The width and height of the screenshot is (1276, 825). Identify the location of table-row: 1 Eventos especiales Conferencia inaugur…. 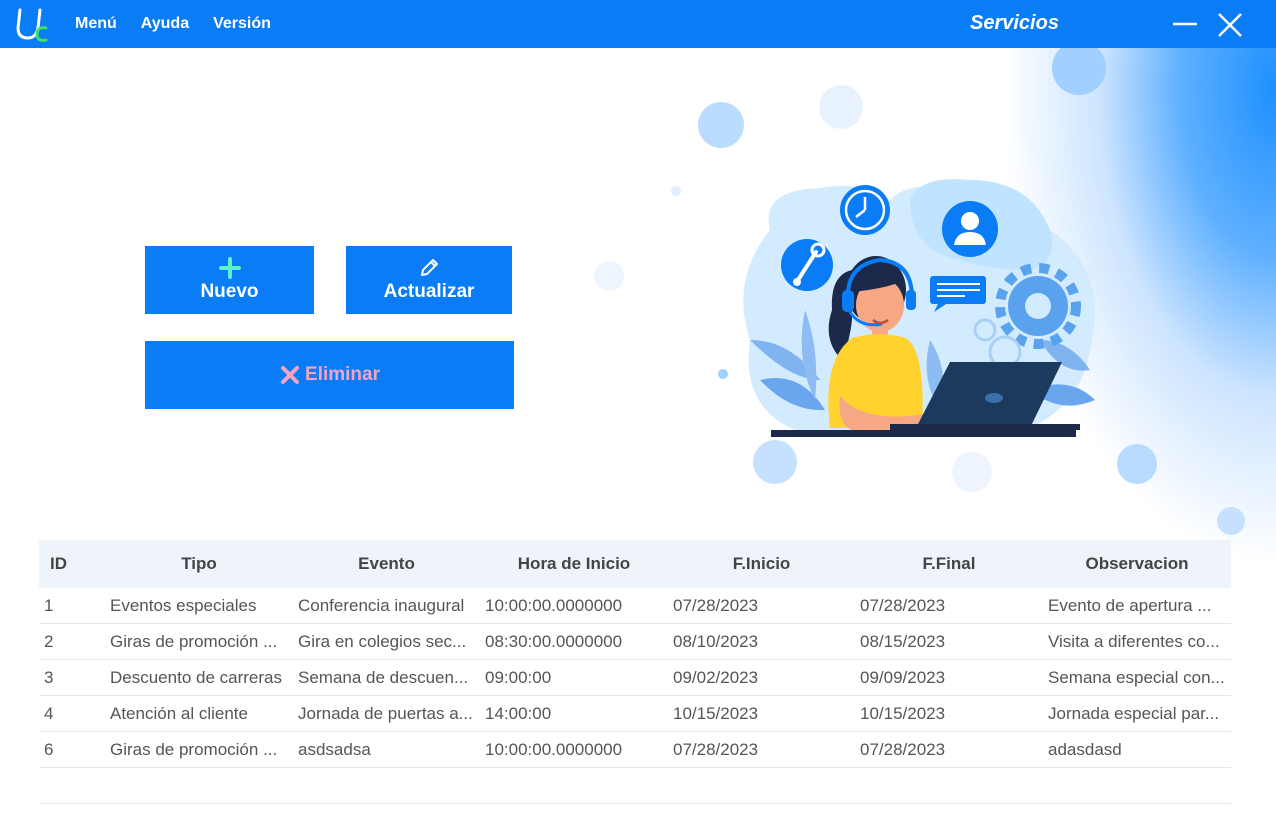
(635, 606).